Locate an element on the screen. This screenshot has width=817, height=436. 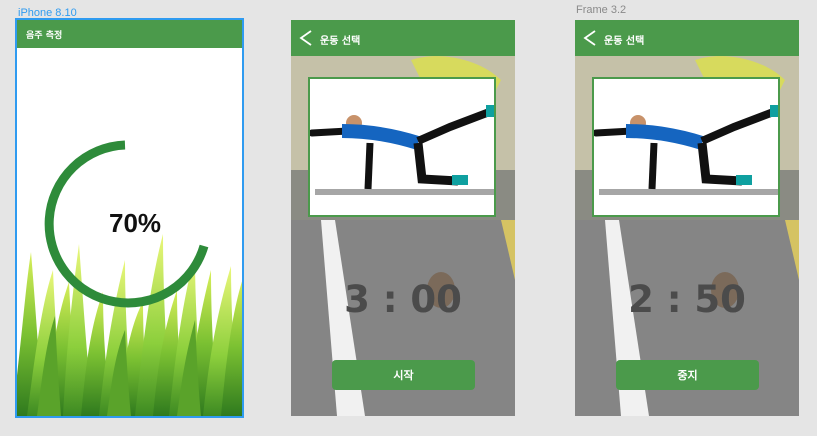
header-title: 음주 측정 is located at coordinates (44, 36).